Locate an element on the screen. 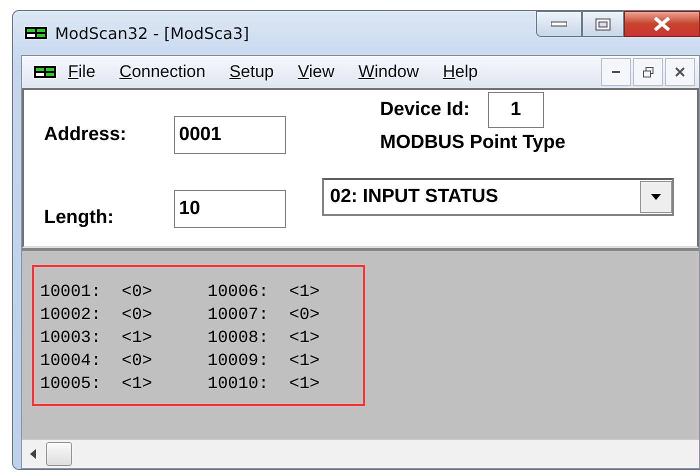  register-reading: 10010: <1> is located at coordinates (264, 385).